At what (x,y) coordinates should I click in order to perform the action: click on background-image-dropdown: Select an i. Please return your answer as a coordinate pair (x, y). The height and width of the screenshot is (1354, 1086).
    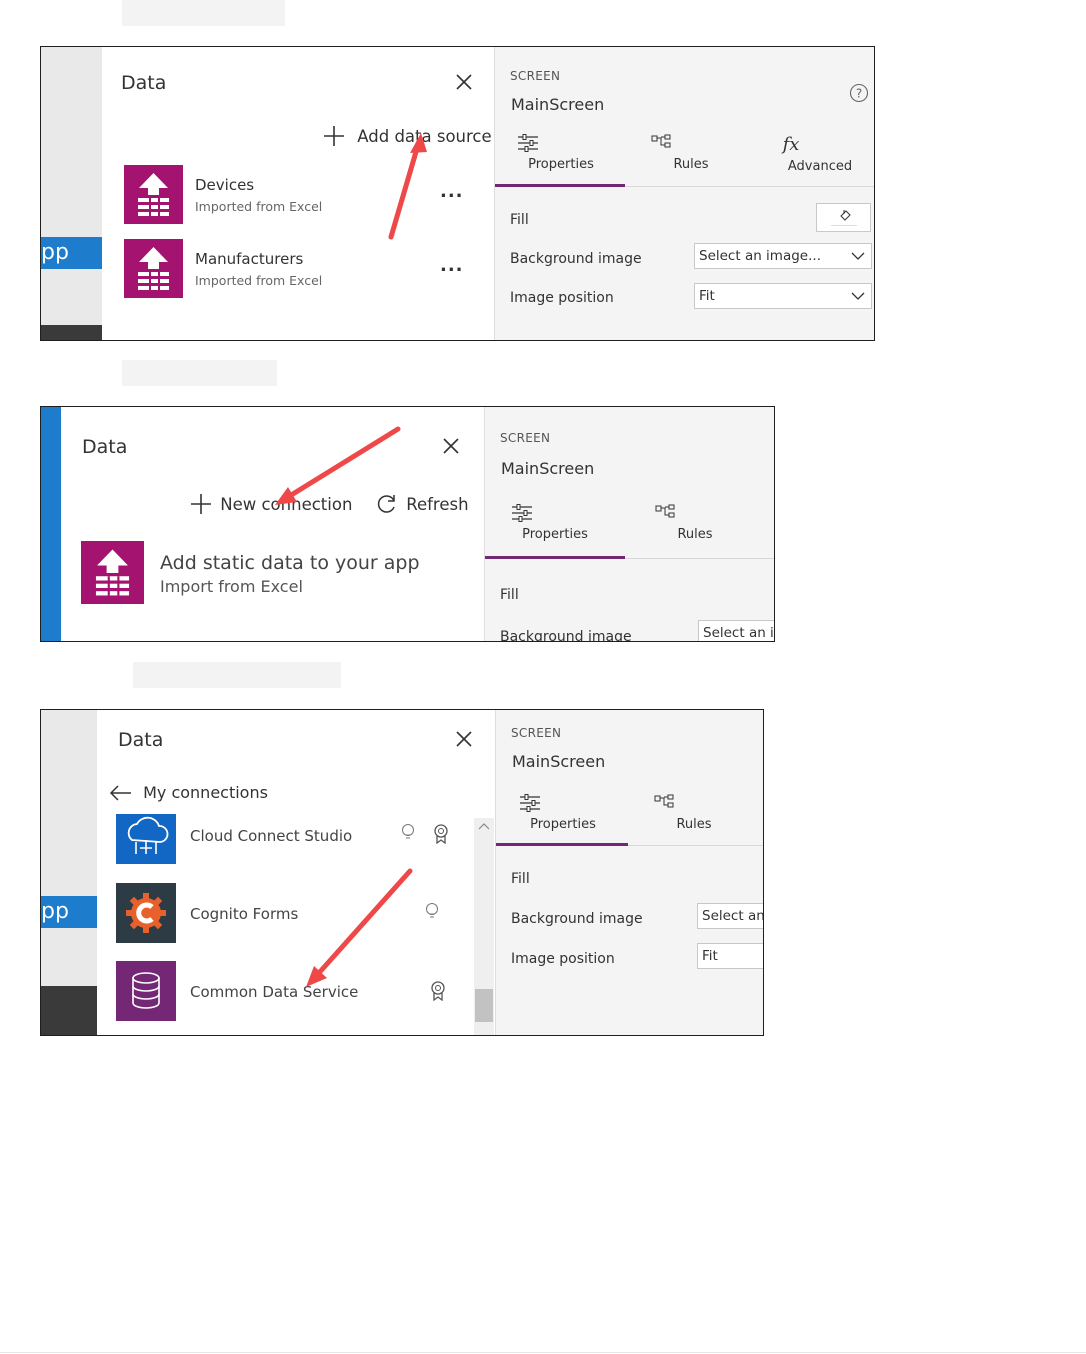
    Looking at the image, I should click on (736, 630).